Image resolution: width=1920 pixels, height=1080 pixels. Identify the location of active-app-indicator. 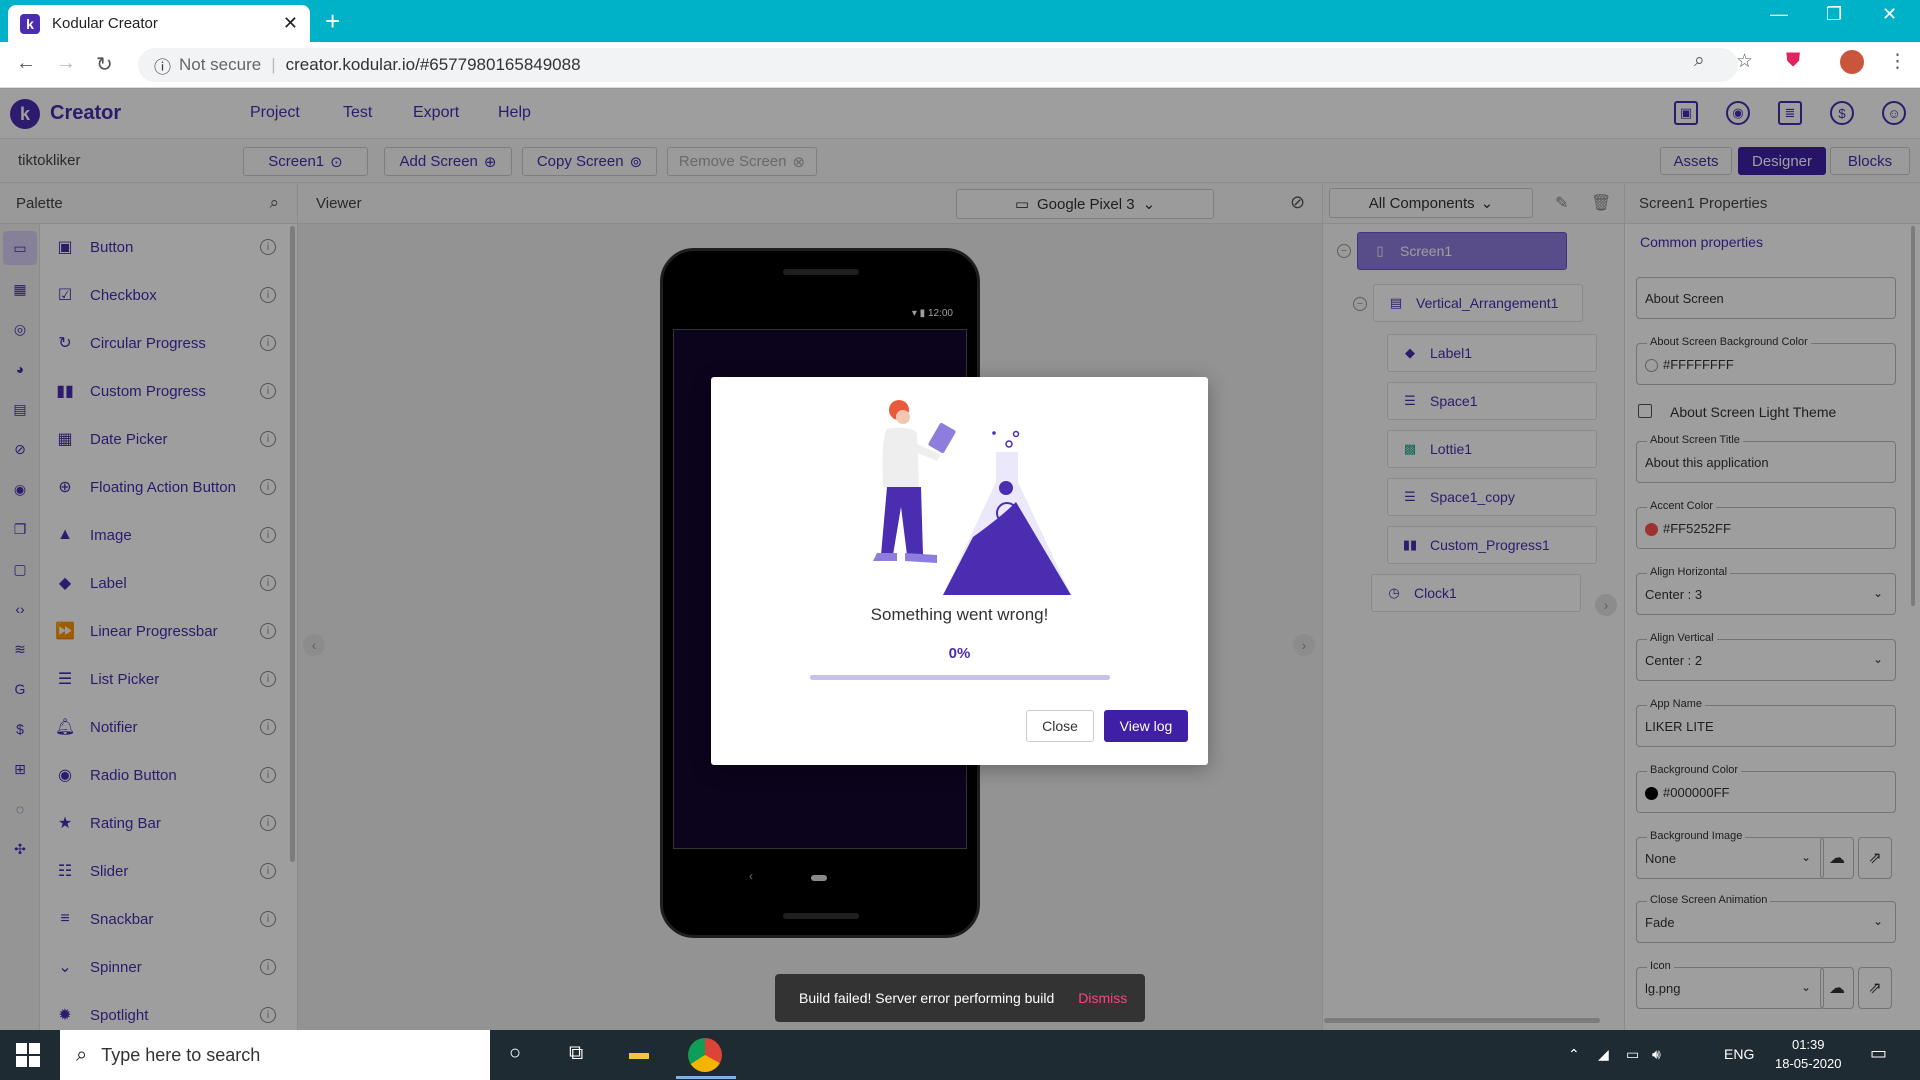
(706, 1077).